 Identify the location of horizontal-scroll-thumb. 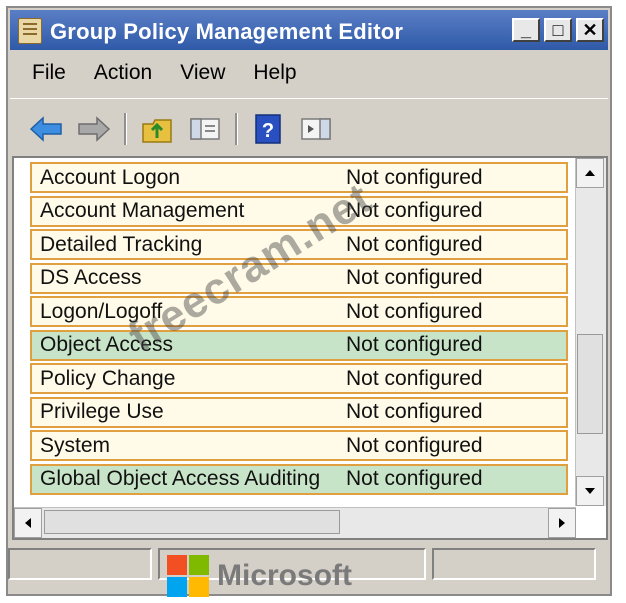
(192, 522).